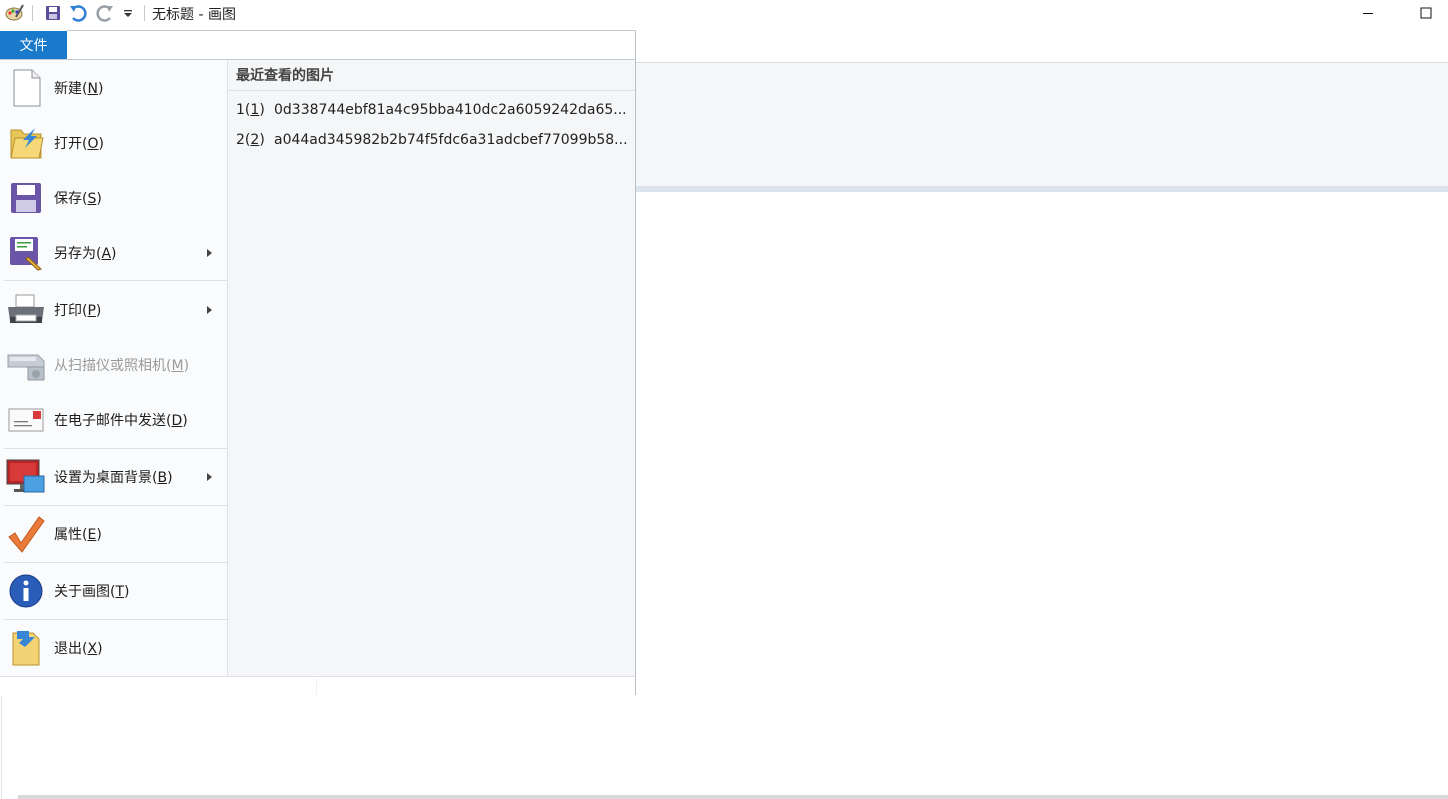 The width and height of the screenshot is (1448, 799). Describe the element at coordinates (26, 591) in the screenshot. I see `info-icon` at that location.